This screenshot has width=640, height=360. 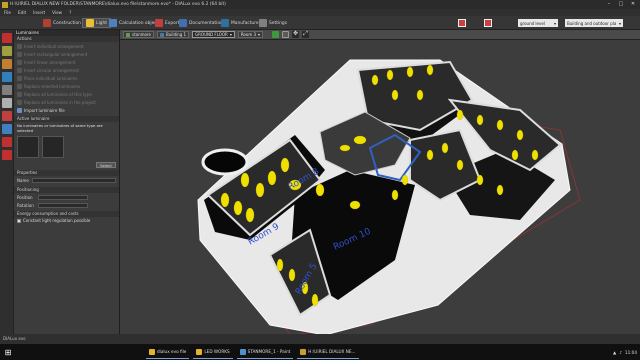 I want to click on menu-edit: Edit, so click(x=22, y=12).